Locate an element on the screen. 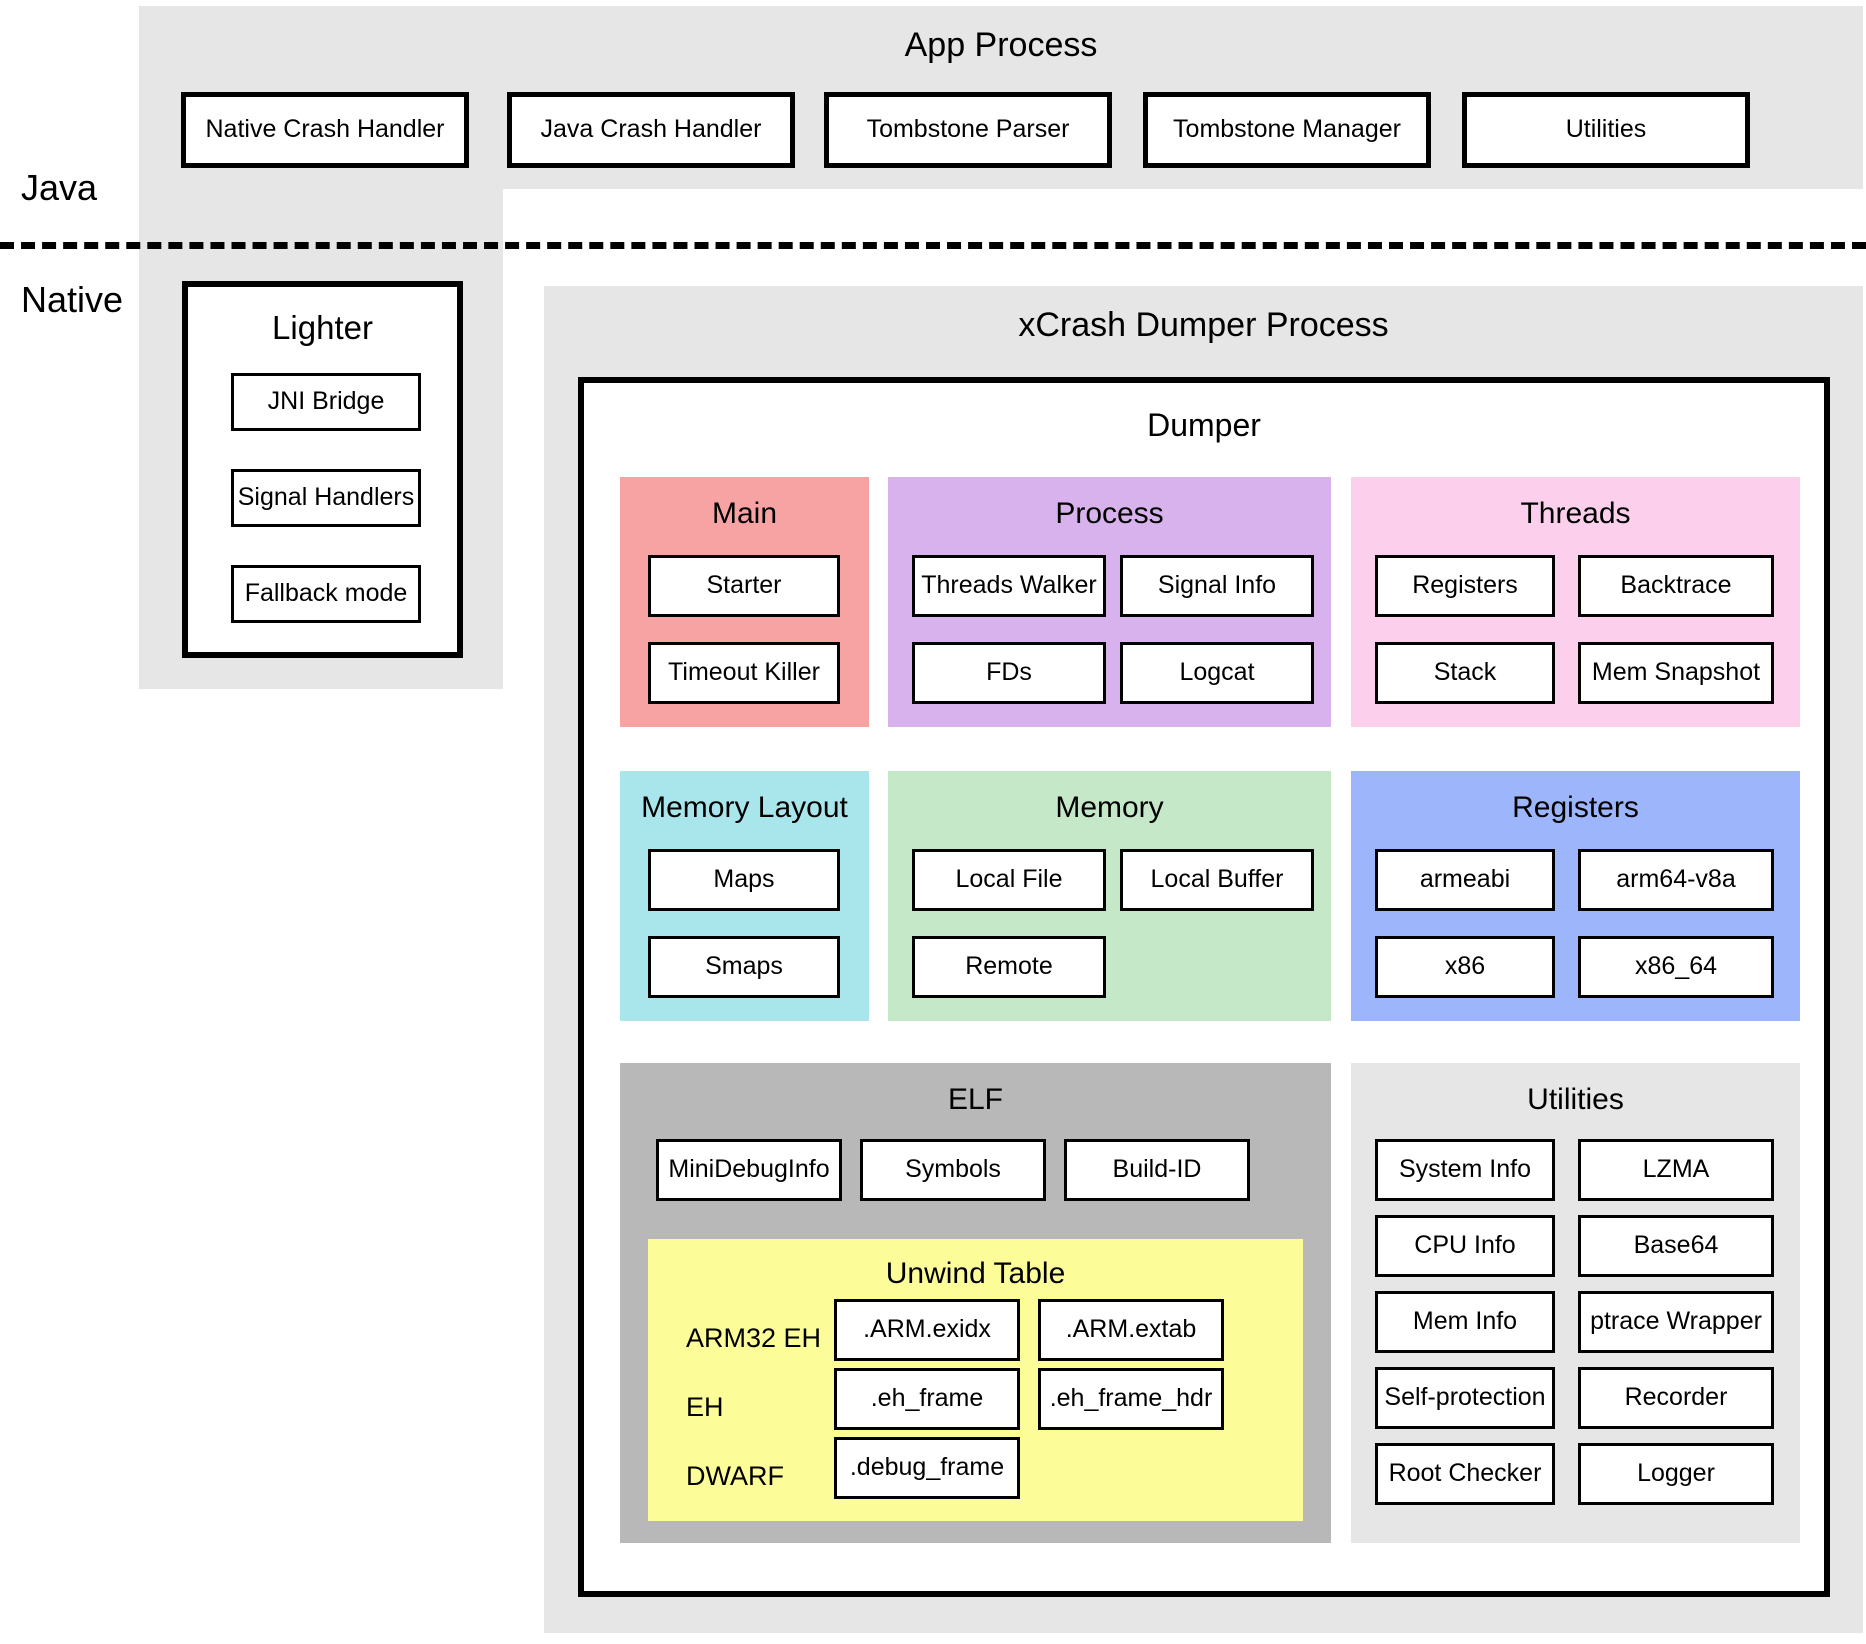 The height and width of the screenshot is (1644, 1866). node-label: .eh_frame_hdr is located at coordinates (1131, 1398).